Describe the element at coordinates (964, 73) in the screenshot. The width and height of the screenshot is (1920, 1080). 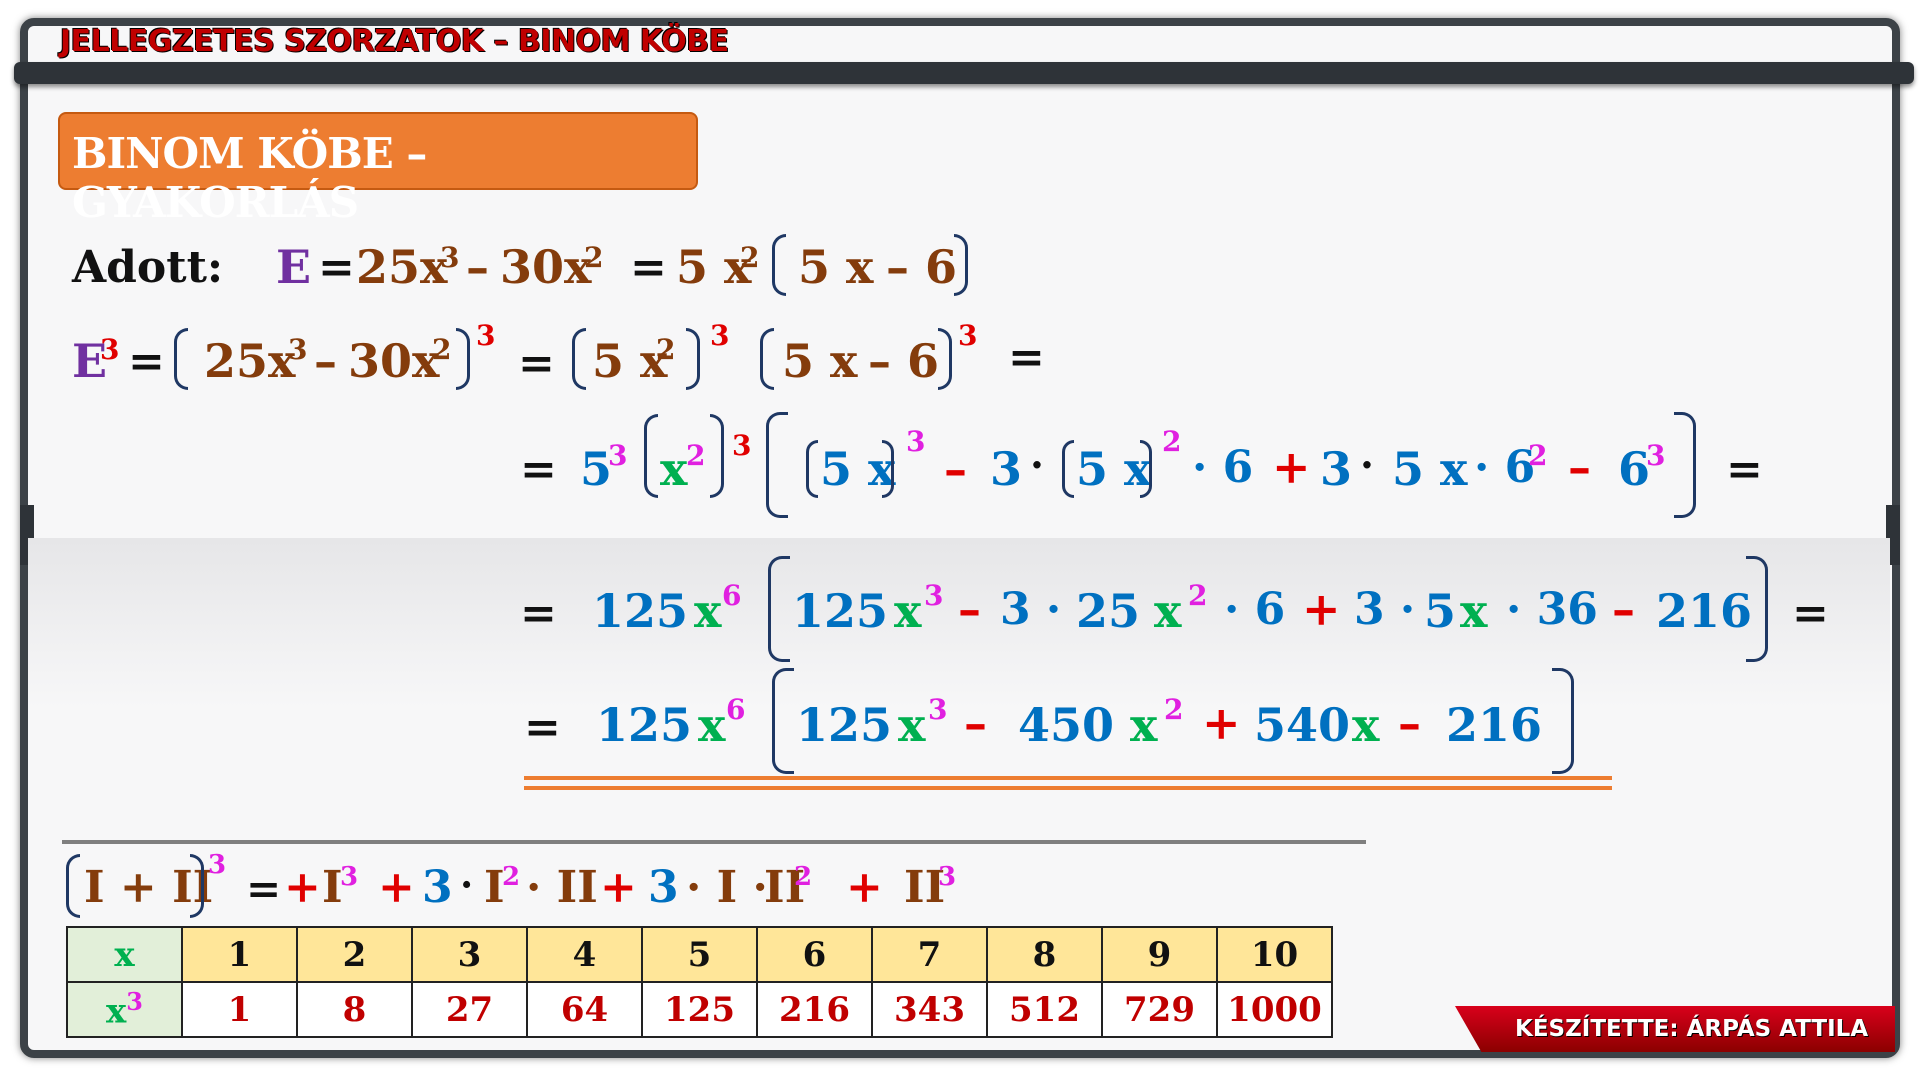
I see `header-bar` at that location.